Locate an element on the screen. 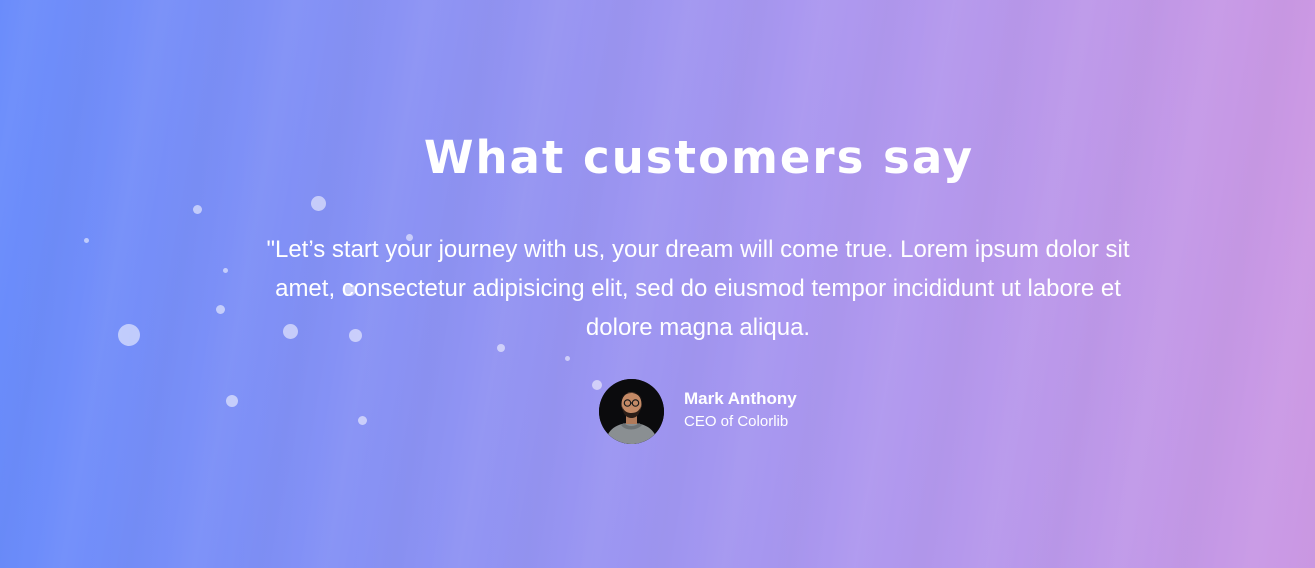  section-title: What customers say is located at coordinates (699, 157).